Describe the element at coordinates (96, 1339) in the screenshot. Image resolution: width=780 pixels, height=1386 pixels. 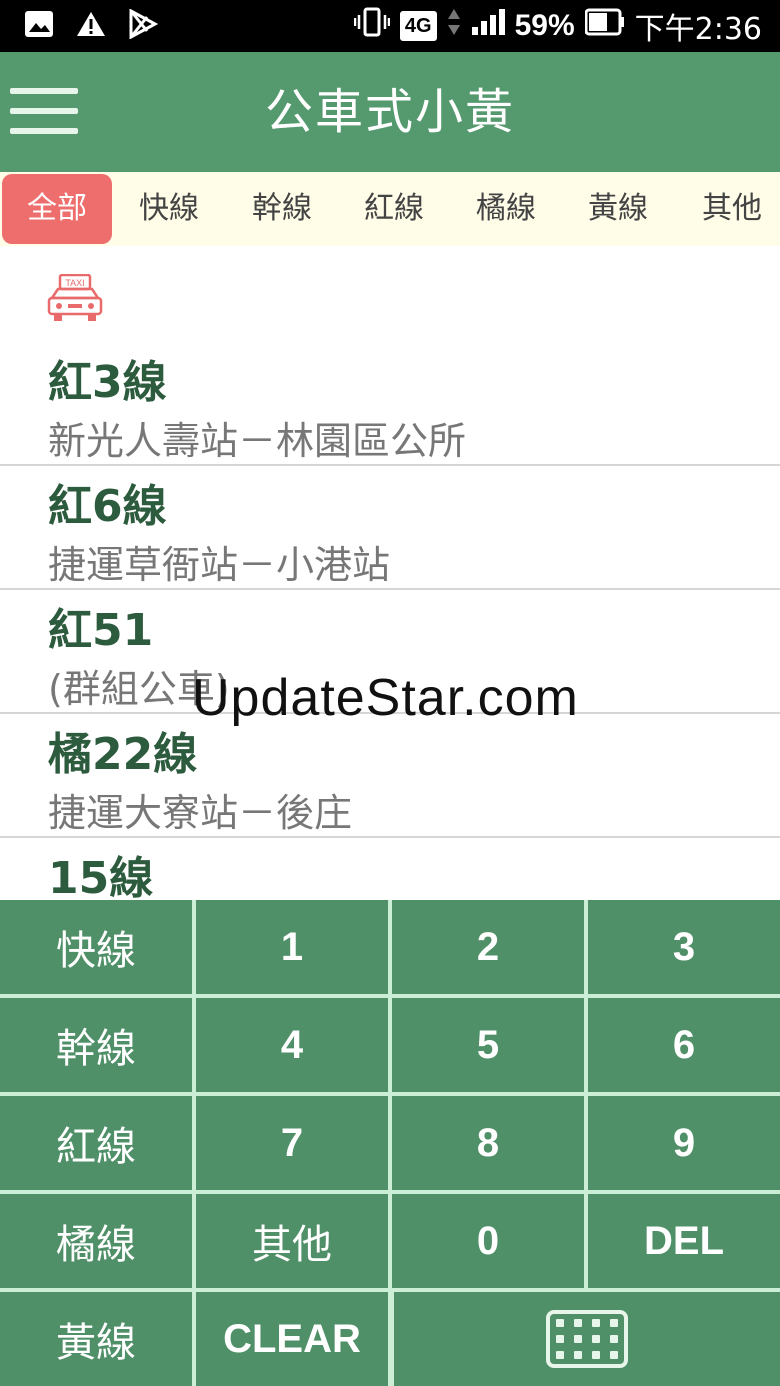
I see `key-yellow: 黃線` at that location.